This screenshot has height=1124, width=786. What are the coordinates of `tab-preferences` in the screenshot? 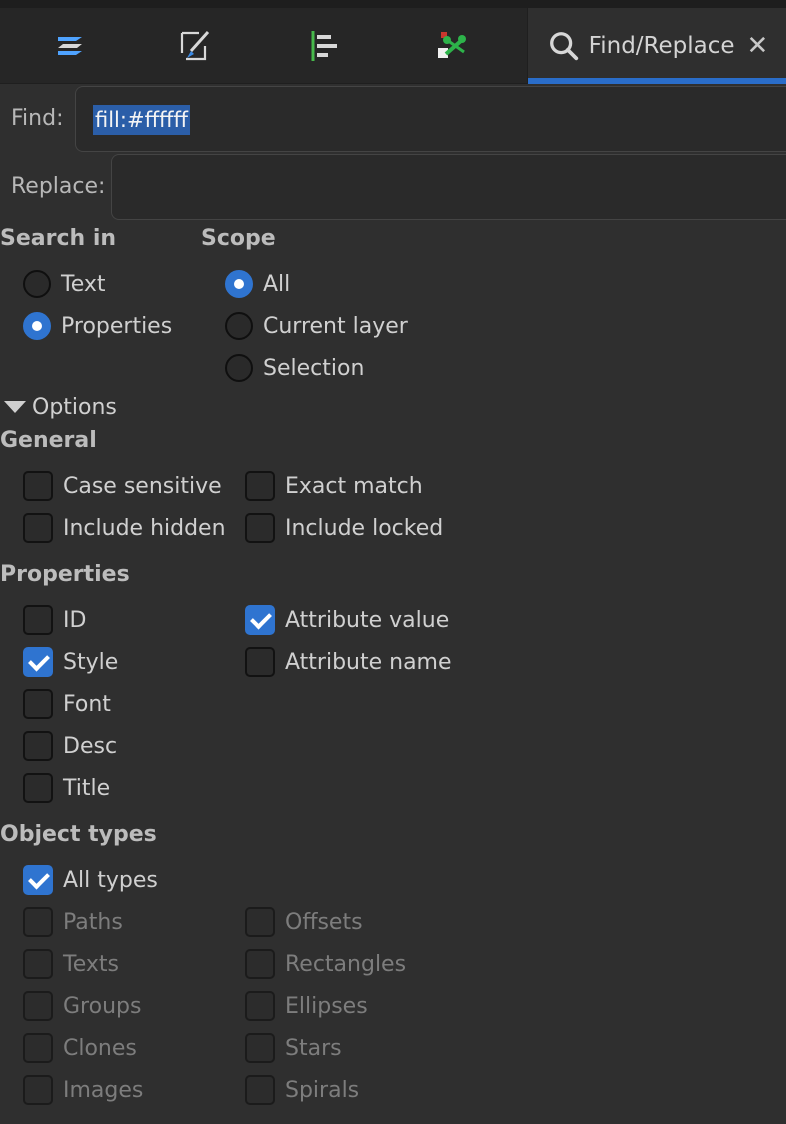 It's located at (452, 46).